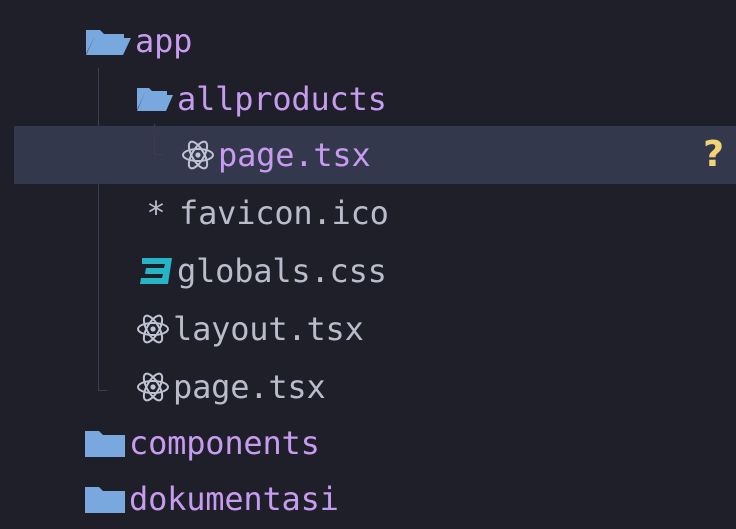 This screenshot has width=736, height=529. What do you see at coordinates (156, 271) in the screenshot?
I see `css-icon` at bounding box center [156, 271].